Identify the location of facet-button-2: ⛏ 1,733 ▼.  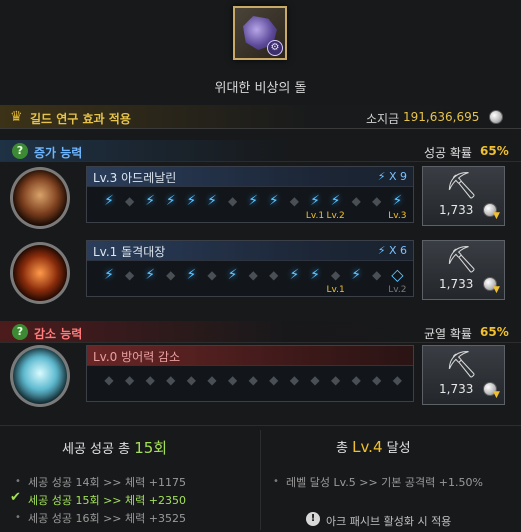
(463, 270).